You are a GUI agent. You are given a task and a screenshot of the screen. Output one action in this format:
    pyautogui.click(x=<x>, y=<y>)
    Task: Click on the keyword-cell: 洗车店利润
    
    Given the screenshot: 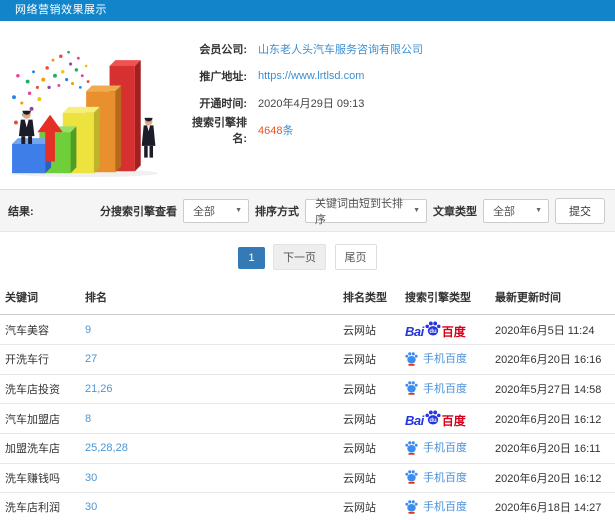 What is the action you would take?
    pyautogui.click(x=40, y=506)
    